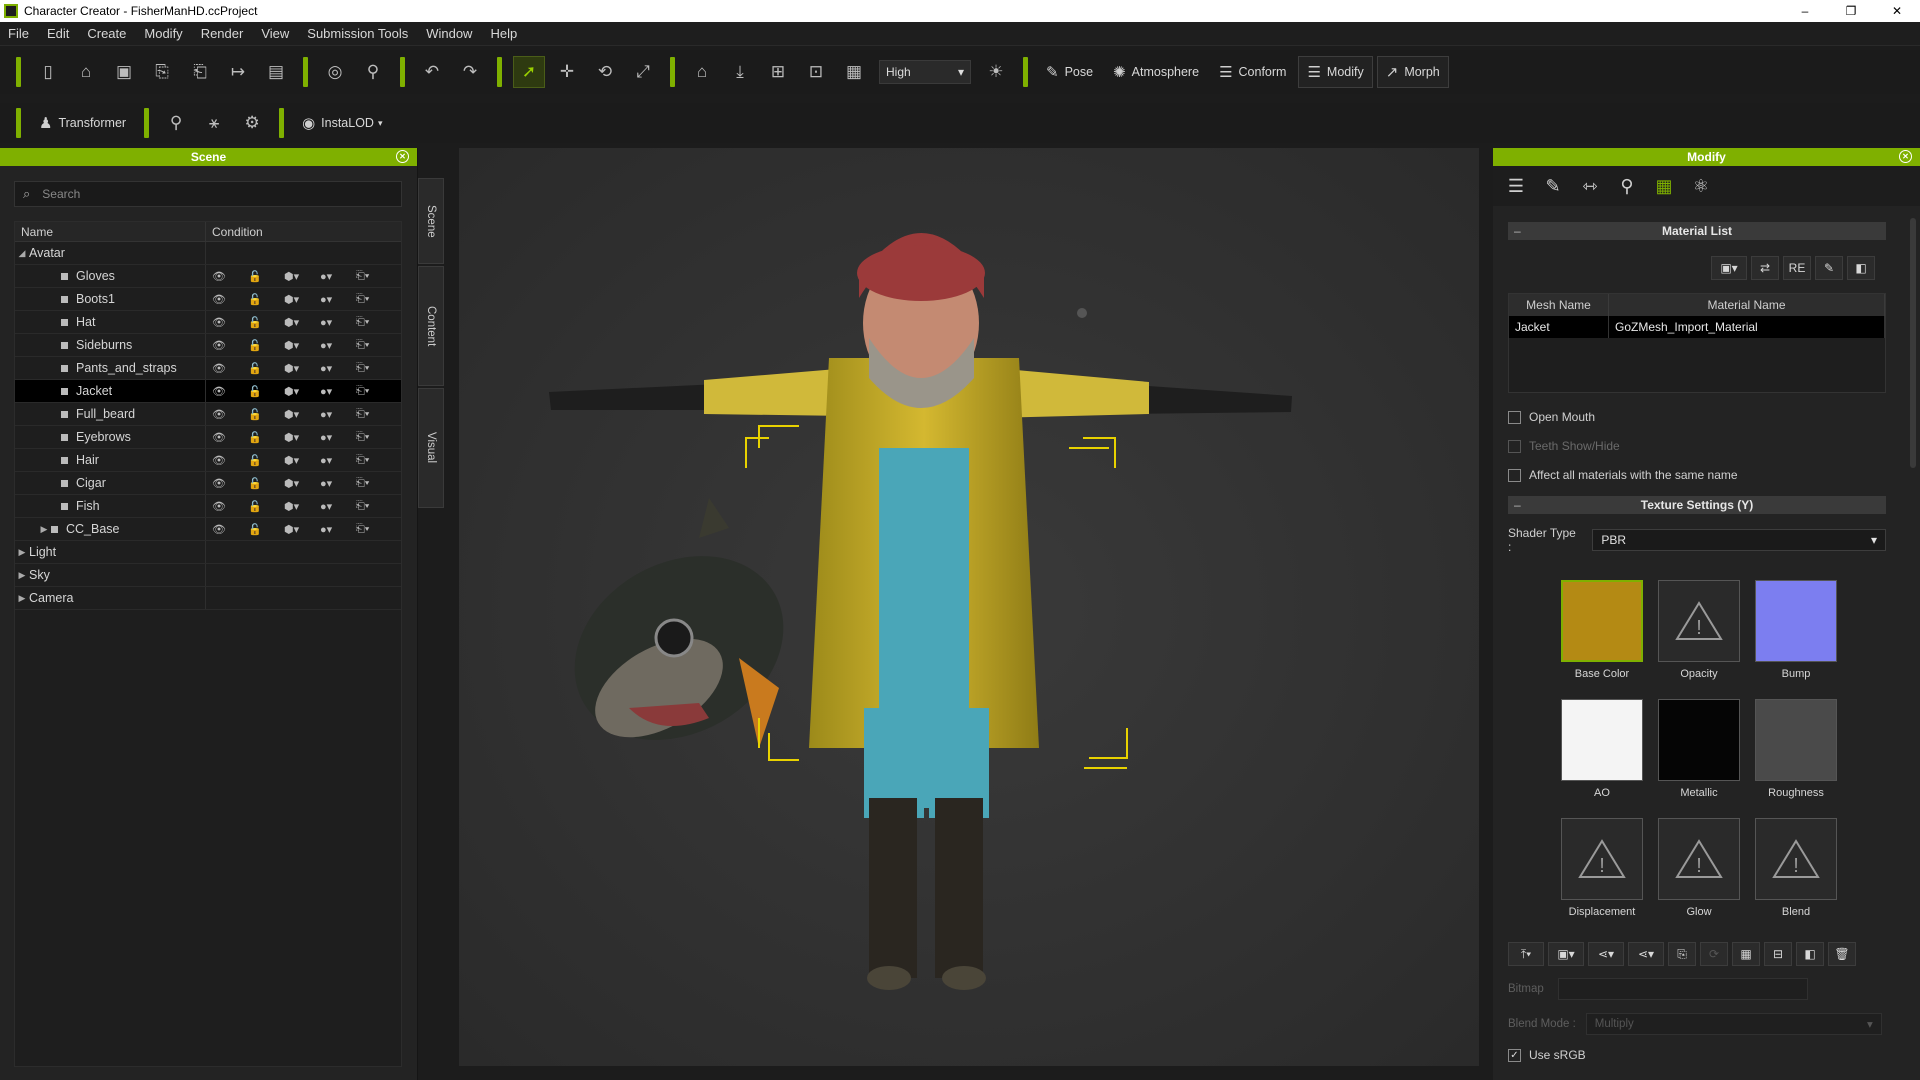 The height and width of the screenshot is (1080, 1920). What do you see at coordinates (82, 123) in the screenshot?
I see `transformer-button: ♟ Transformer` at bounding box center [82, 123].